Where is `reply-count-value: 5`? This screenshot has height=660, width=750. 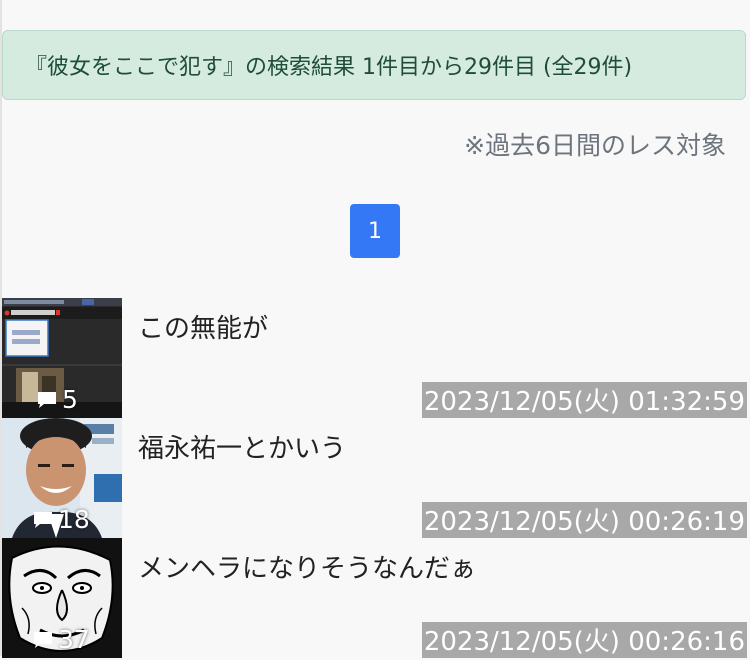 reply-count-value: 5 is located at coordinates (70, 399).